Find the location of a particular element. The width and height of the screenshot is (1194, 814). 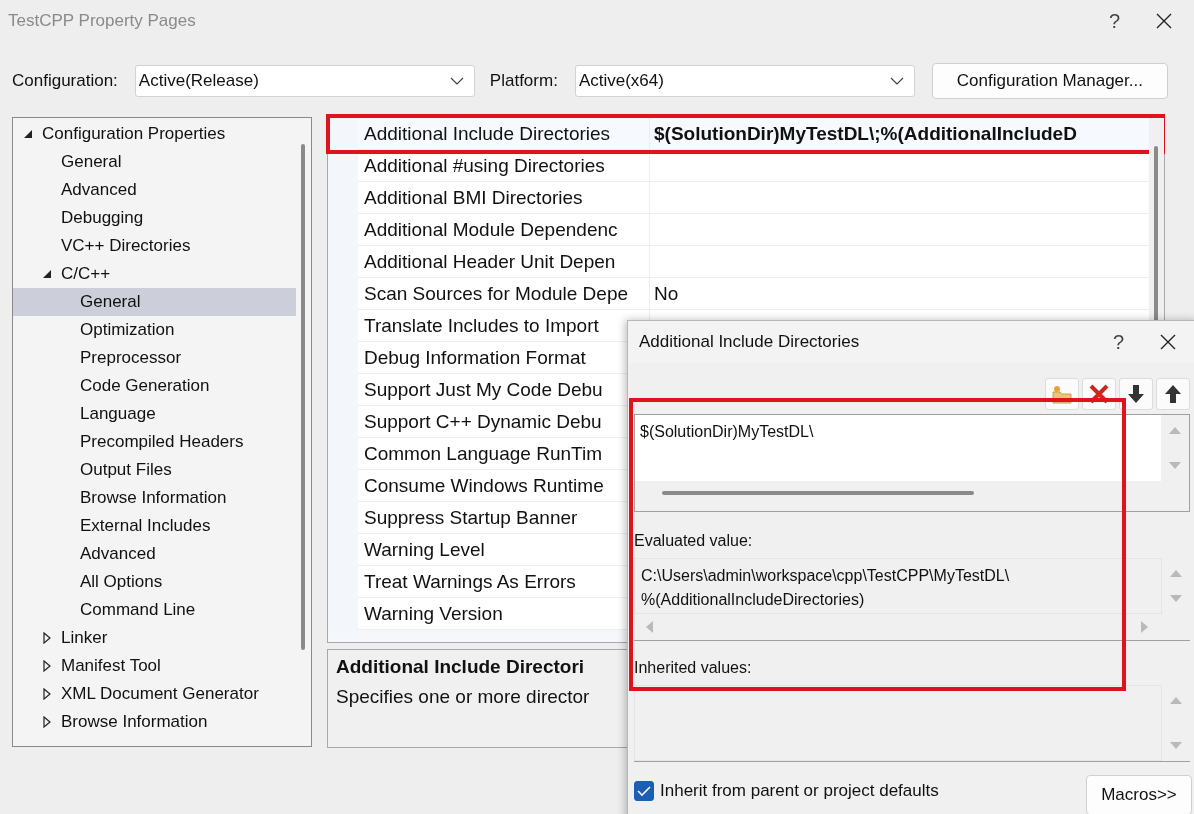

property-value: $(SolutionDir)MyTestDL\;%(AdditionalIncludeD is located at coordinates (865, 133).